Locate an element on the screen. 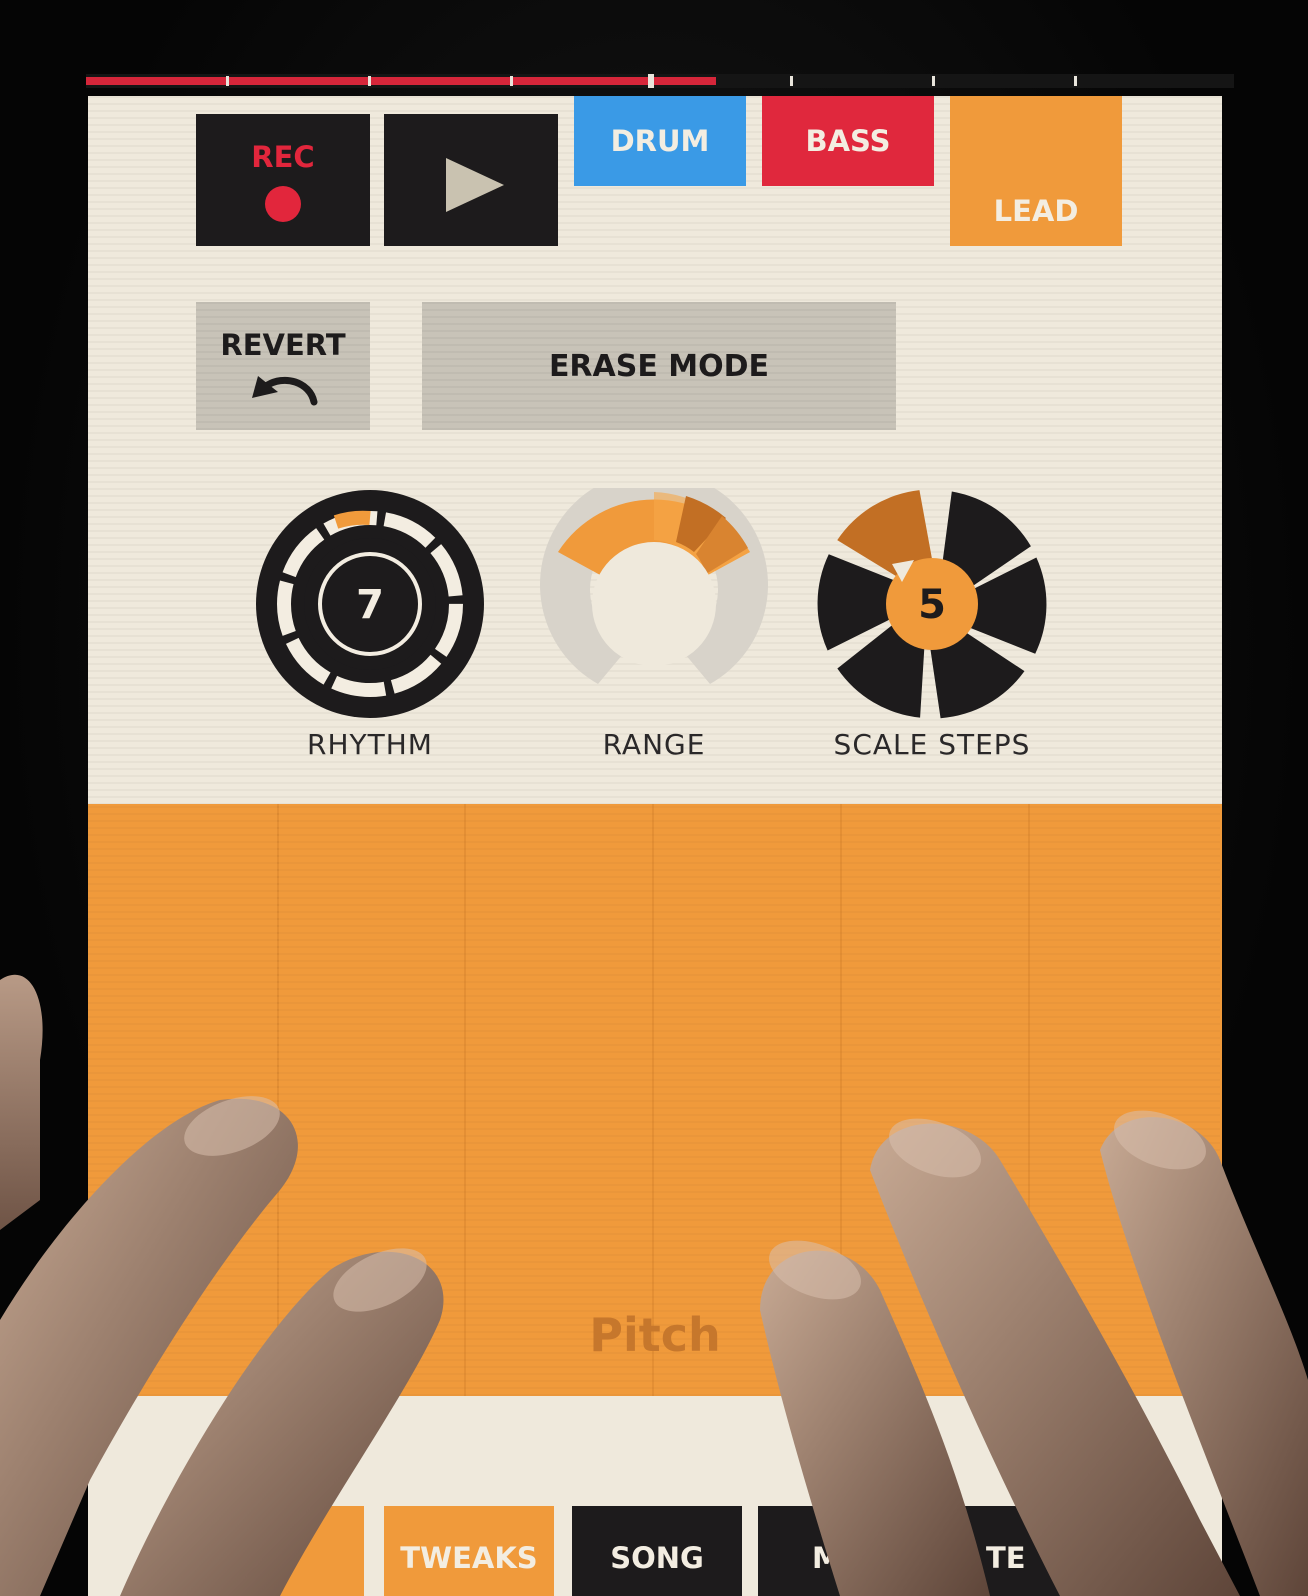  play-button is located at coordinates (471, 180).